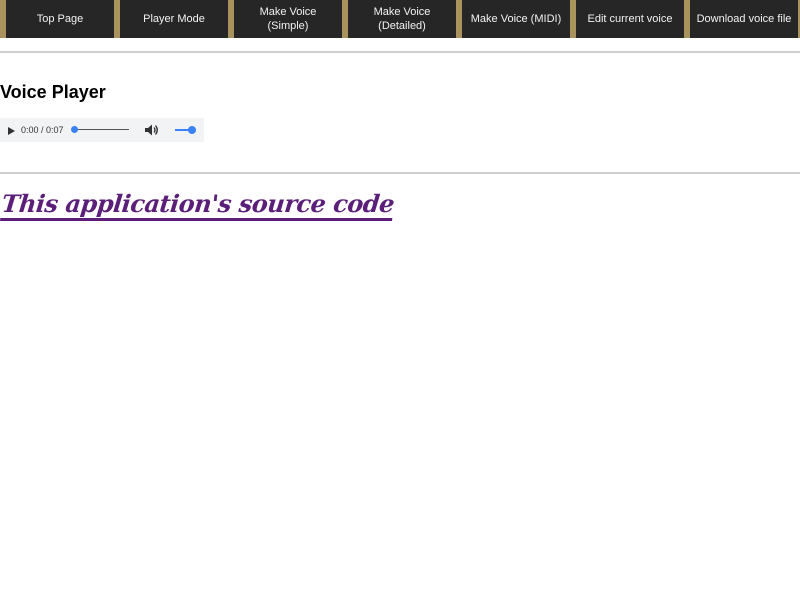 The image size is (800, 600). What do you see at coordinates (198, 205) in the screenshot?
I see `source-code-link: This application's source code` at bounding box center [198, 205].